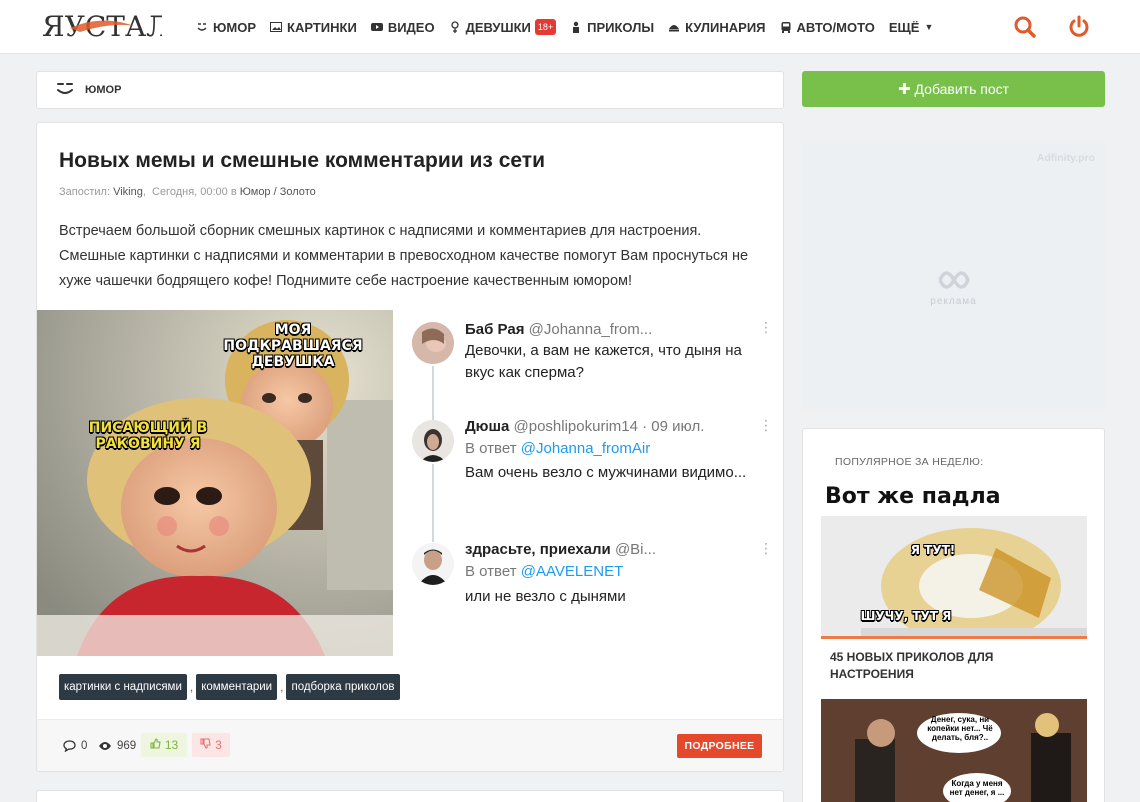 This screenshot has height=802, width=1140. What do you see at coordinates (904, 27) in the screenshot?
I see `nav-item-label: ЕЩЁ` at bounding box center [904, 27].